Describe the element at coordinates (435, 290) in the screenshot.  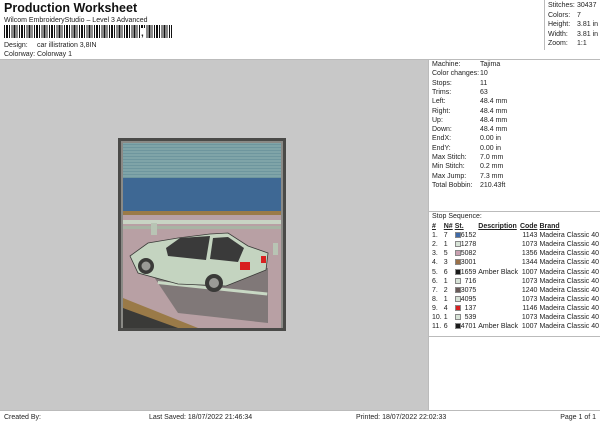
I see `stop-index: 7.` at that location.